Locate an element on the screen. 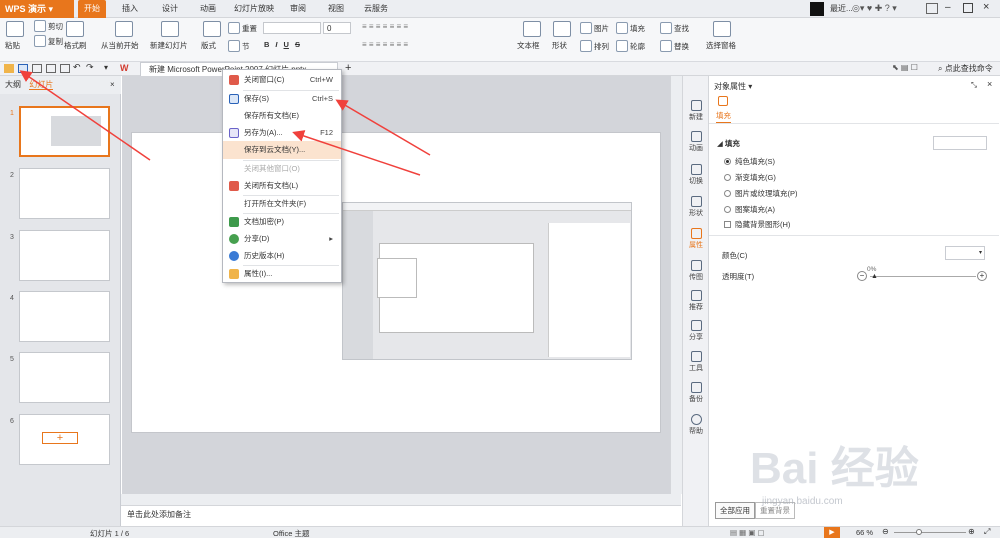 This screenshot has width=1000, height=538. zoom-slider is located at coordinates (930, 532).